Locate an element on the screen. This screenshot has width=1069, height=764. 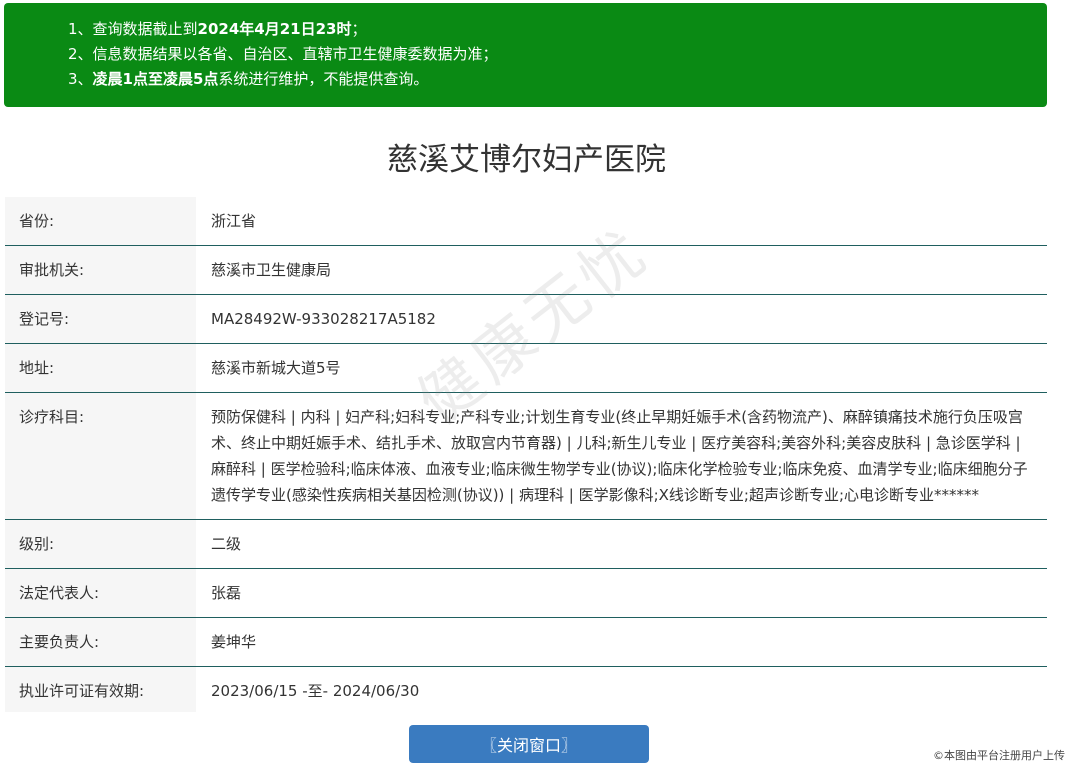
field-label-approval-authority: 审批机关: is located at coordinates (100, 270).